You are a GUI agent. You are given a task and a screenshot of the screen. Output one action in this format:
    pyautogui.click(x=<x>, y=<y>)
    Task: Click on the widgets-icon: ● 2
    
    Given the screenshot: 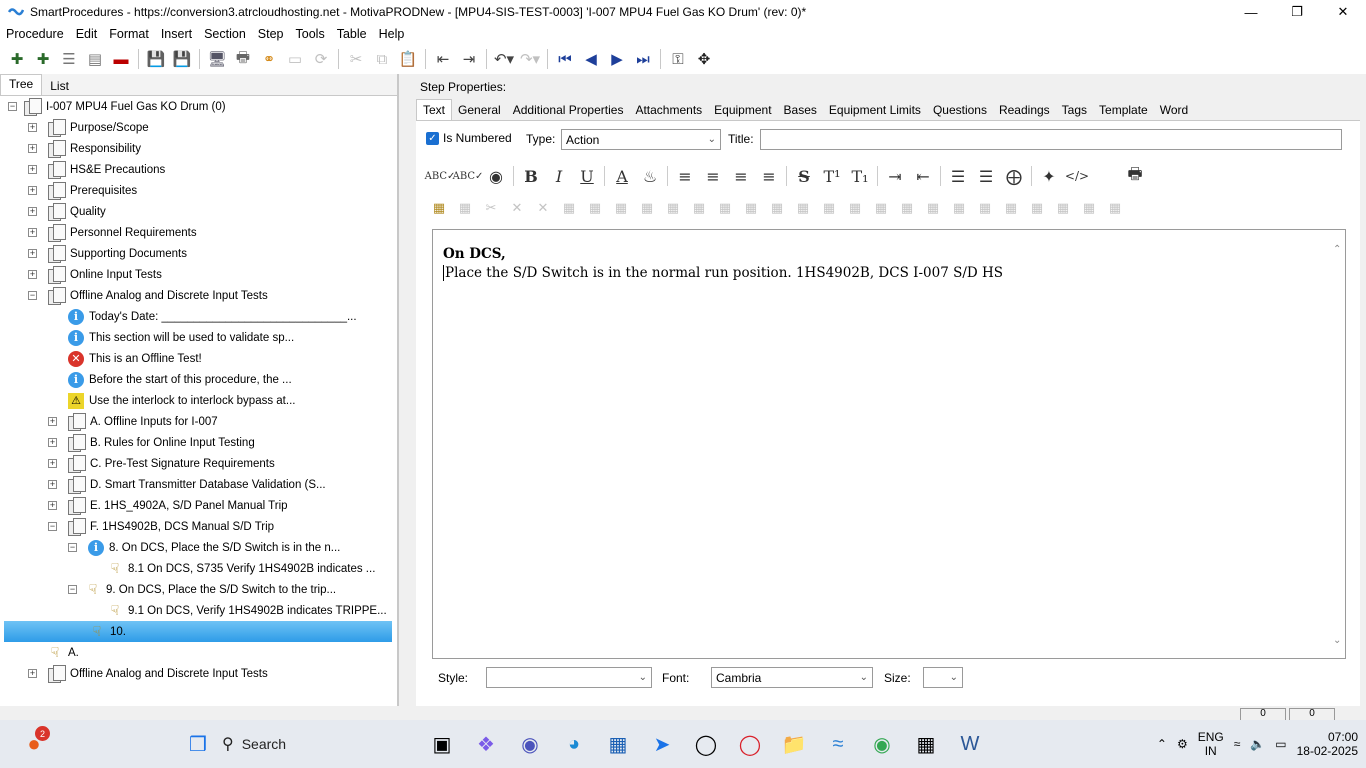 What is the action you would take?
    pyautogui.click(x=34, y=744)
    